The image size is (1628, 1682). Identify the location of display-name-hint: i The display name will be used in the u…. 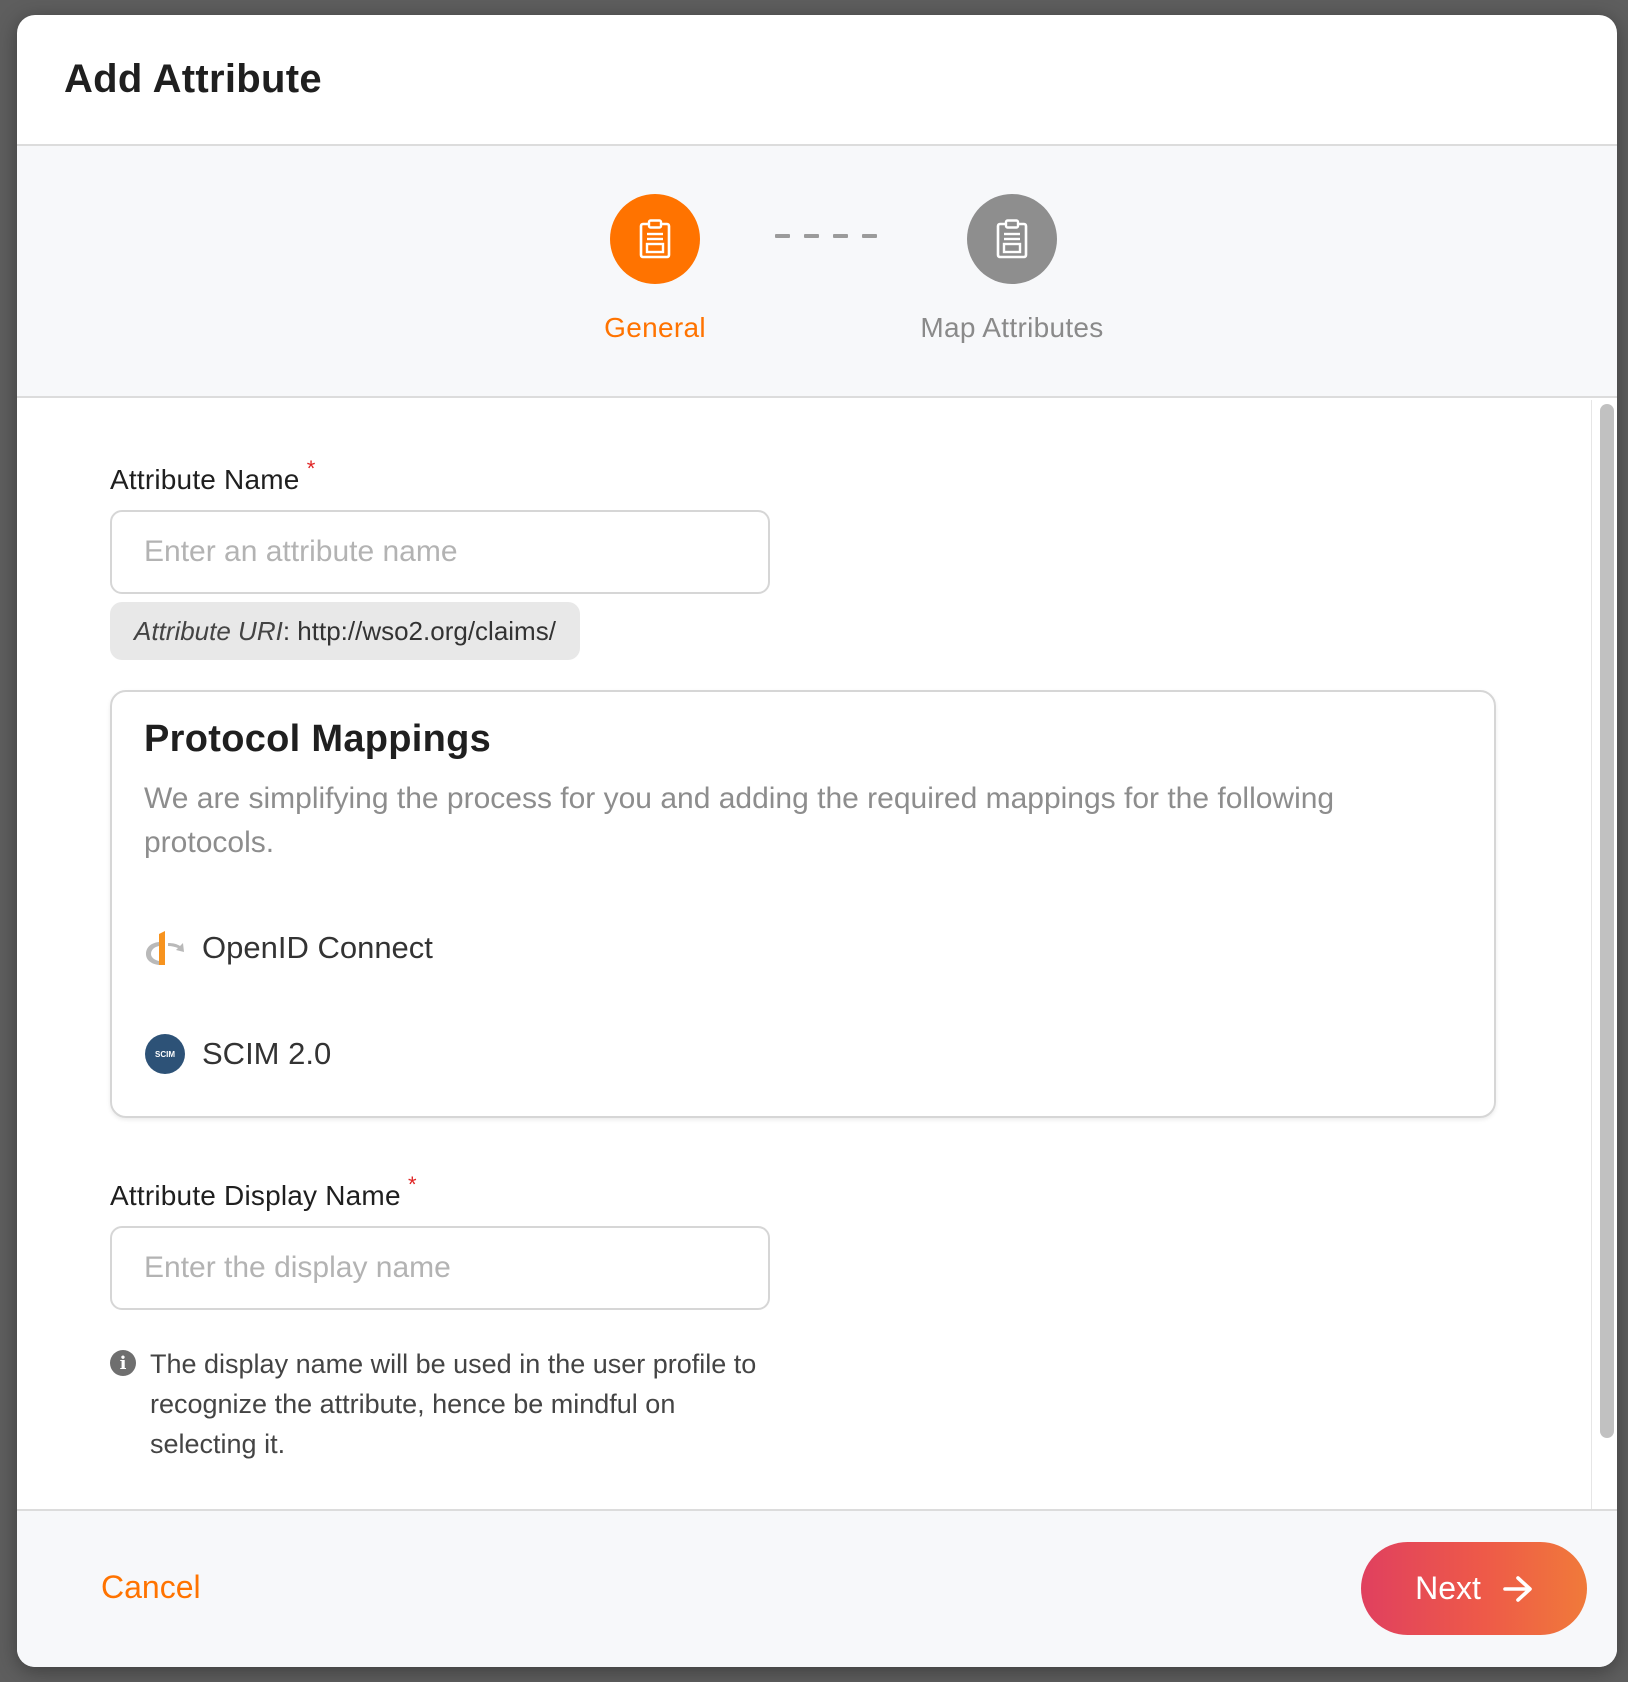
(440, 1404).